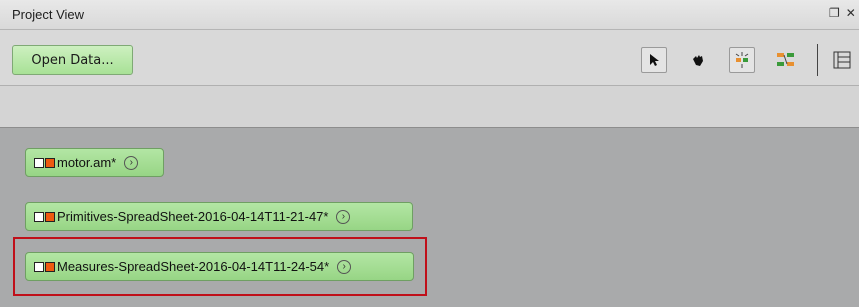 The image size is (859, 307). I want to click on layout-icon, so click(842, 60).